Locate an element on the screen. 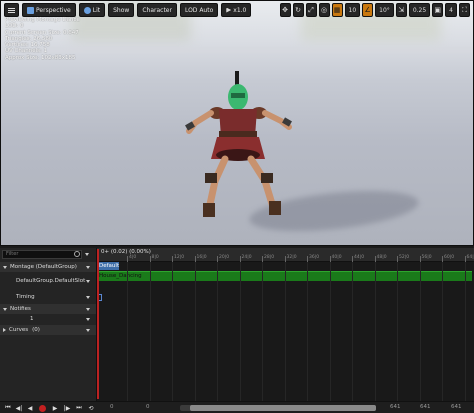 The height and width of the screenshot is (413, 474). notifies-label: Notifies is located at coordinates (20, 309).